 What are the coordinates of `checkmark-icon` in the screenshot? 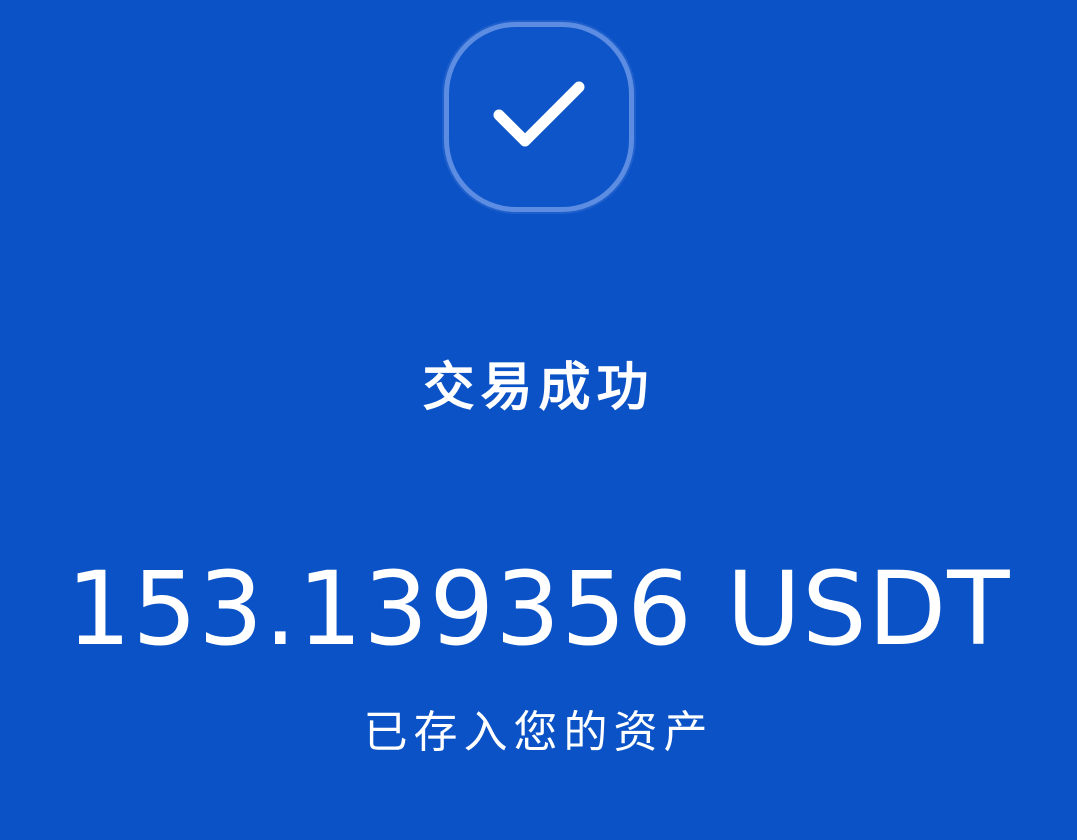 It's located at (539, 114).